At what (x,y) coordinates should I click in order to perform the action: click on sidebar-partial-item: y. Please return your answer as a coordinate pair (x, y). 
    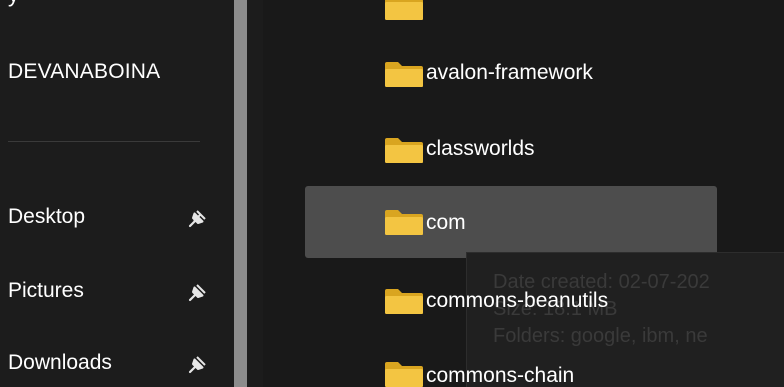
    Looking at the image, I should click on (13, 4).